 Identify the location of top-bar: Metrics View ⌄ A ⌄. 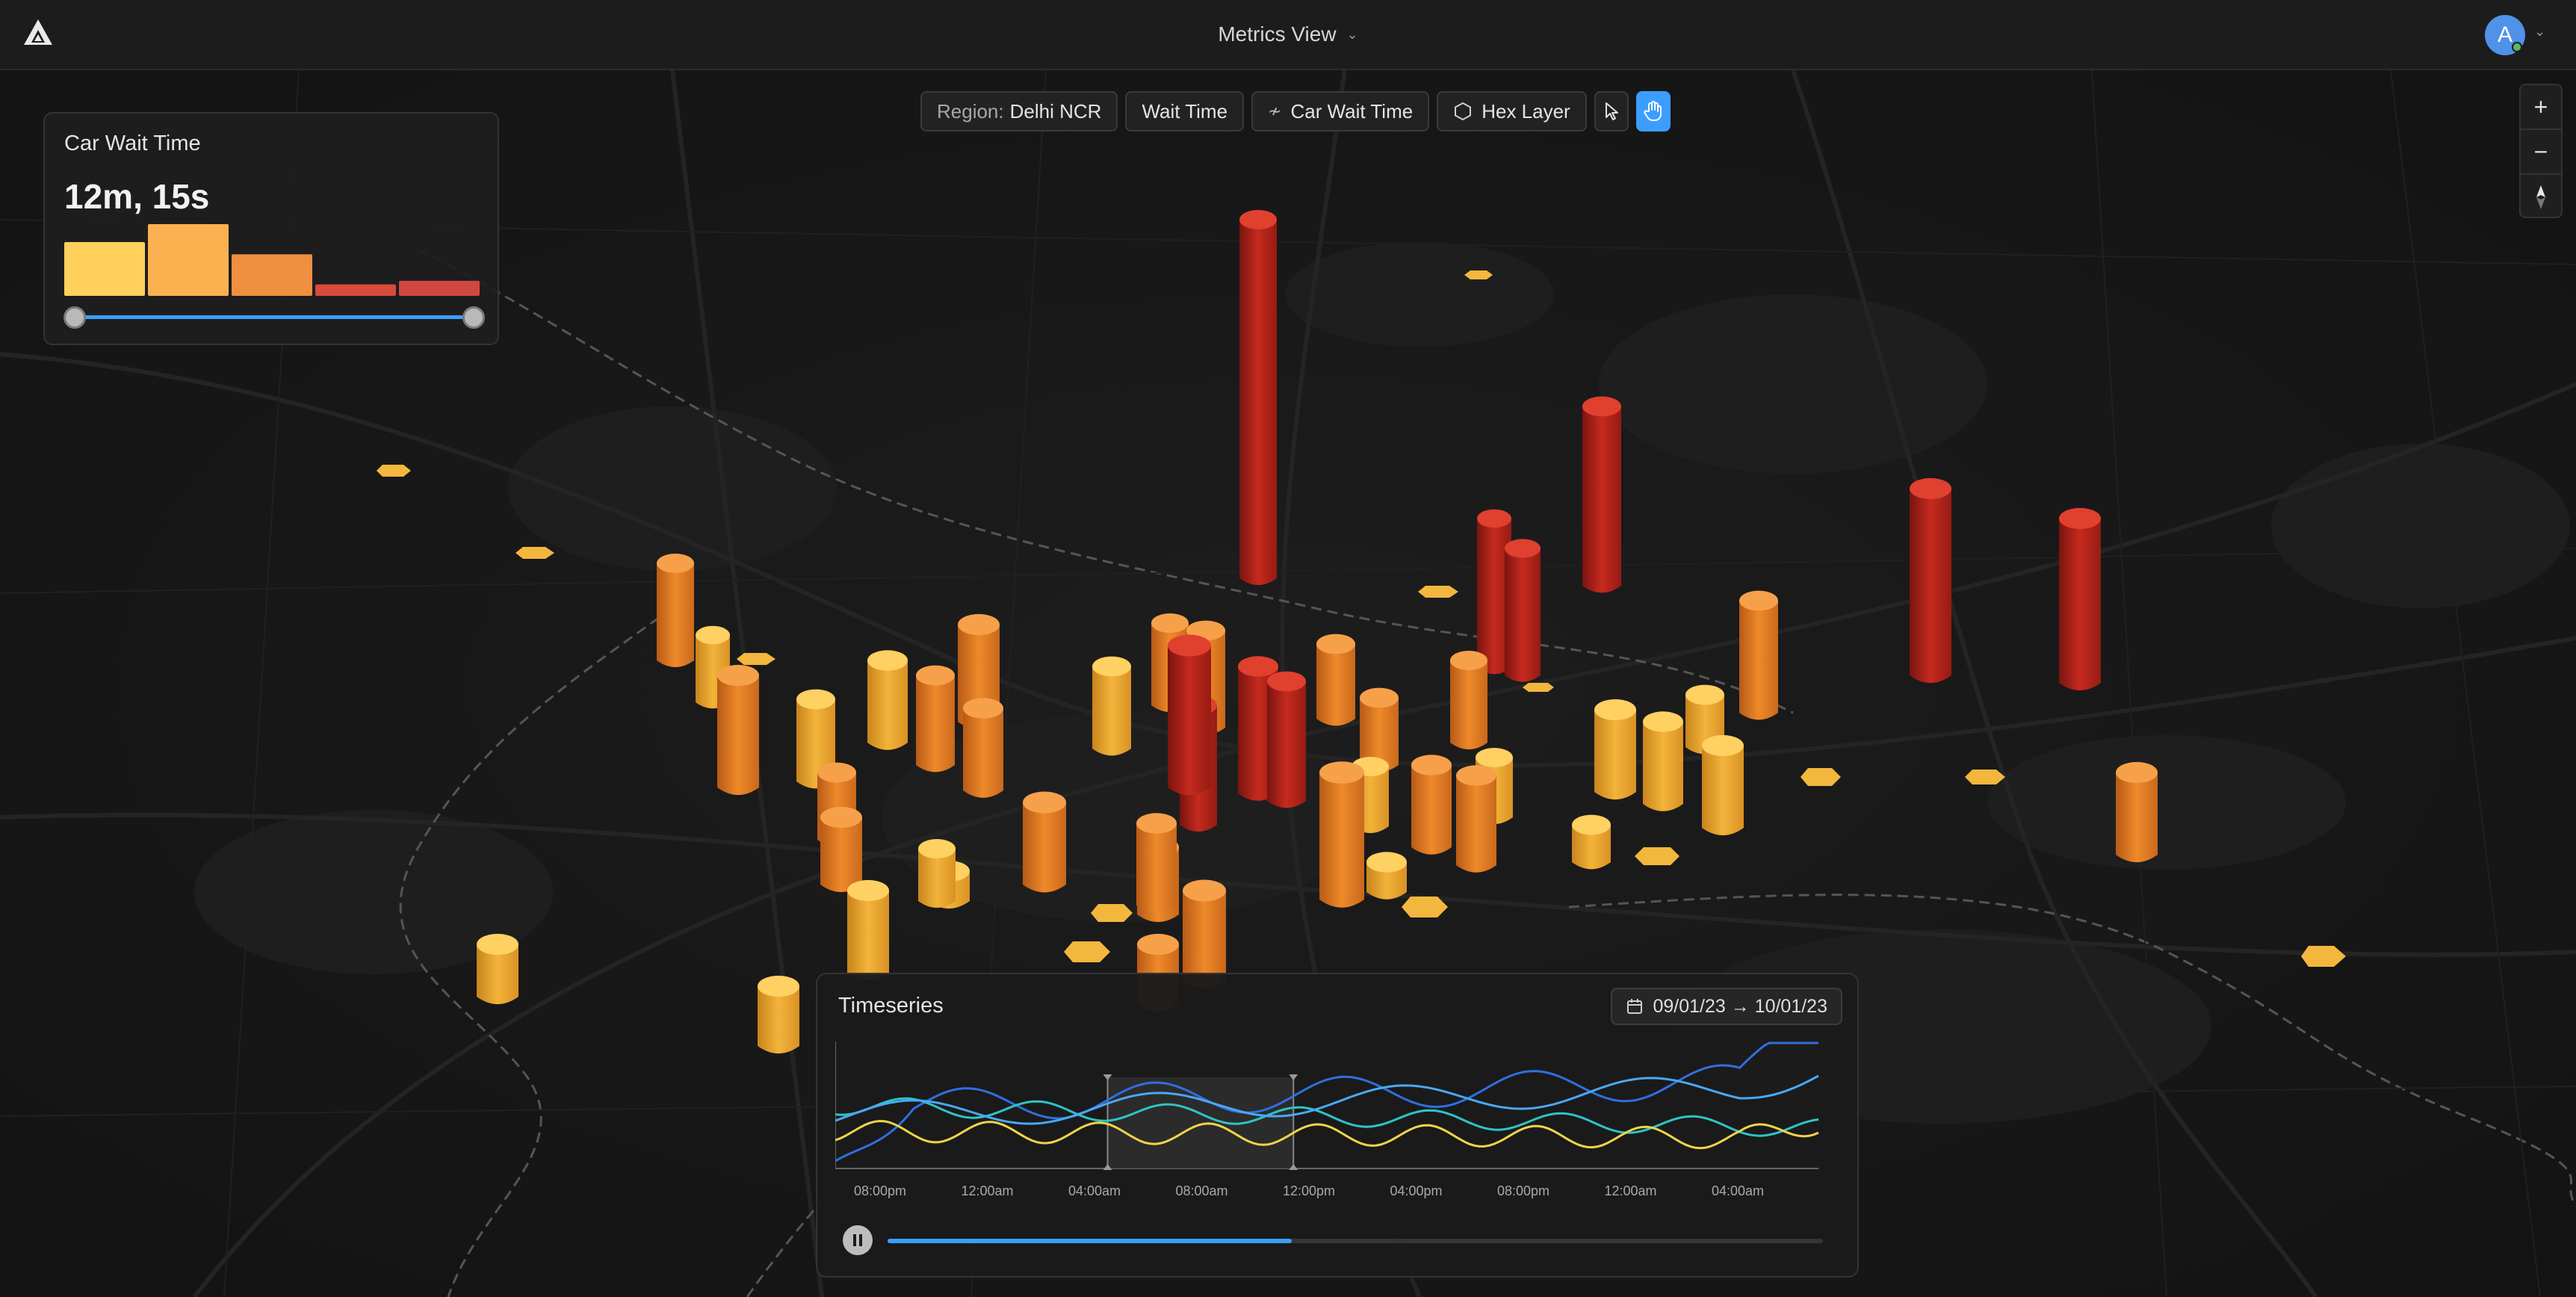
(1288, 35).